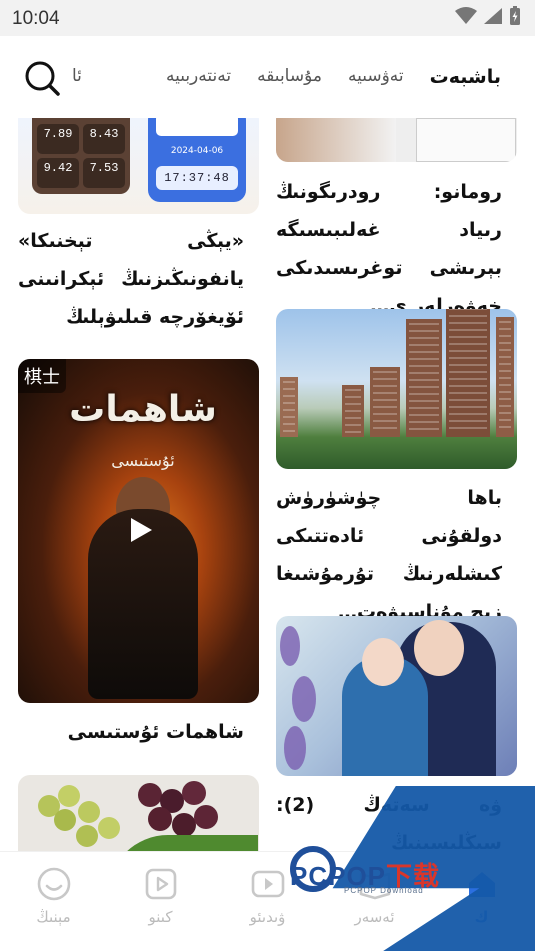 The image size is (535, 951). Describe the element at coordinates (143, 460) in the screenshot. I see `poster-subtitle: ئۇستىسى` at that location.